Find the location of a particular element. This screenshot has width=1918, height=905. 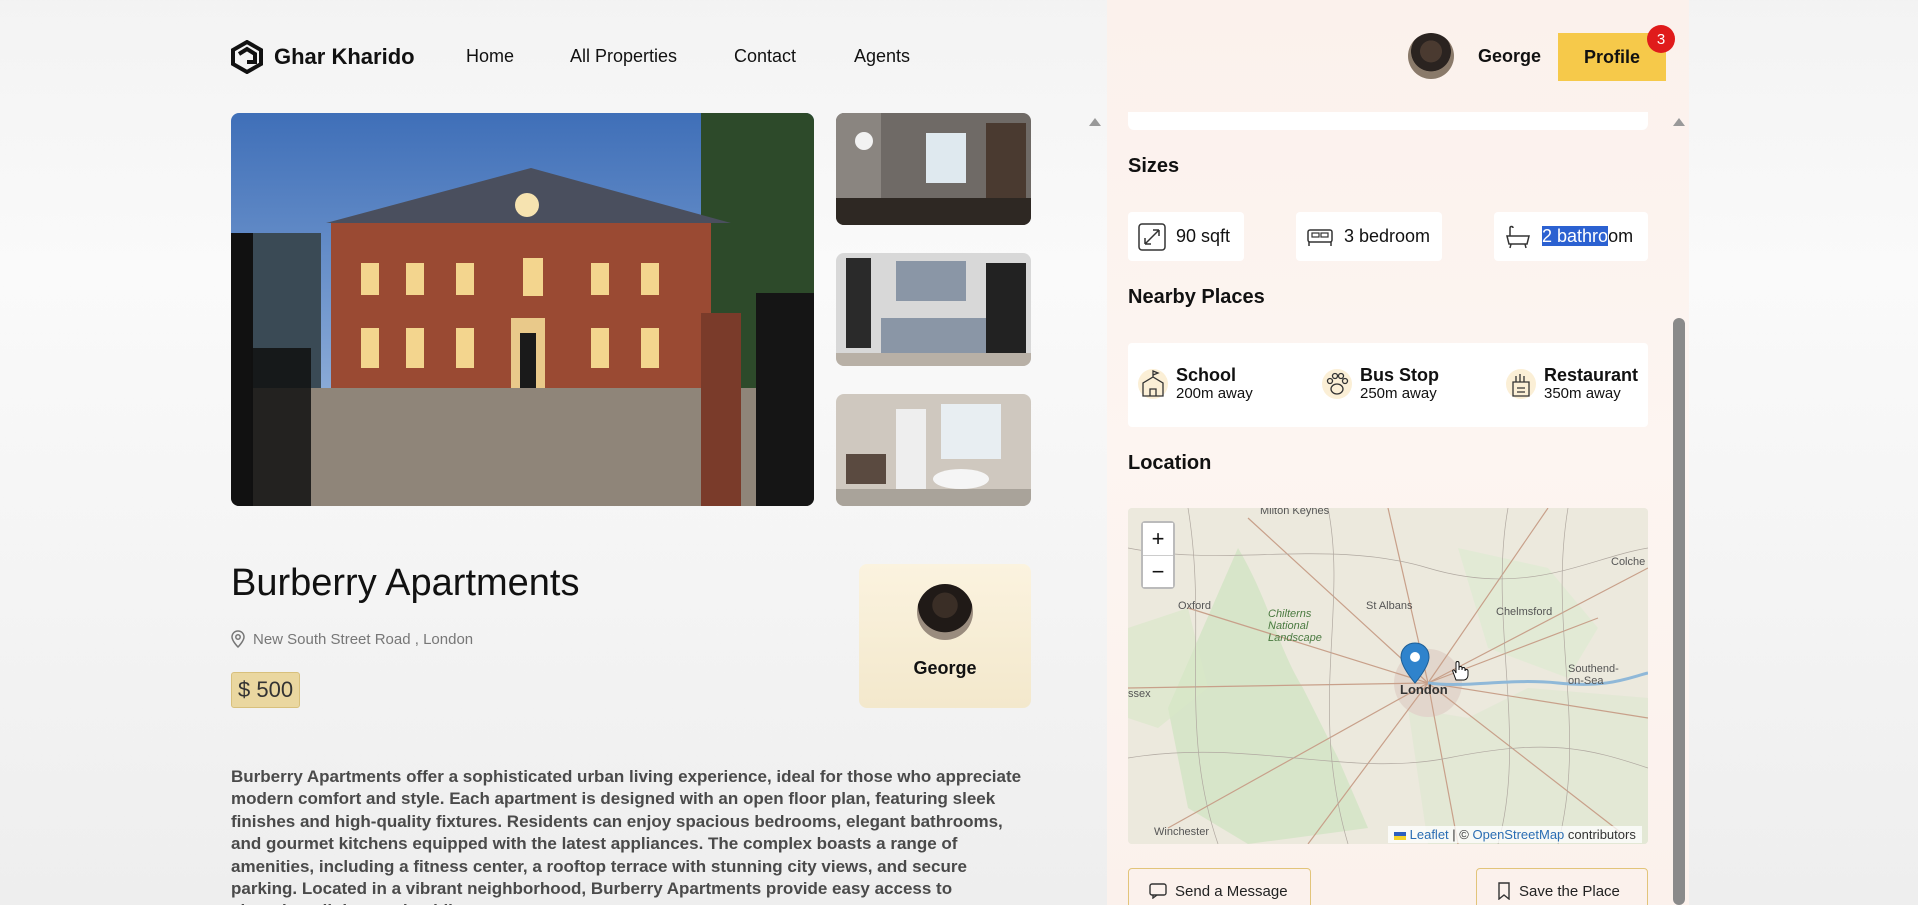

location-heading: Location is located at coordinates (1170, 463).